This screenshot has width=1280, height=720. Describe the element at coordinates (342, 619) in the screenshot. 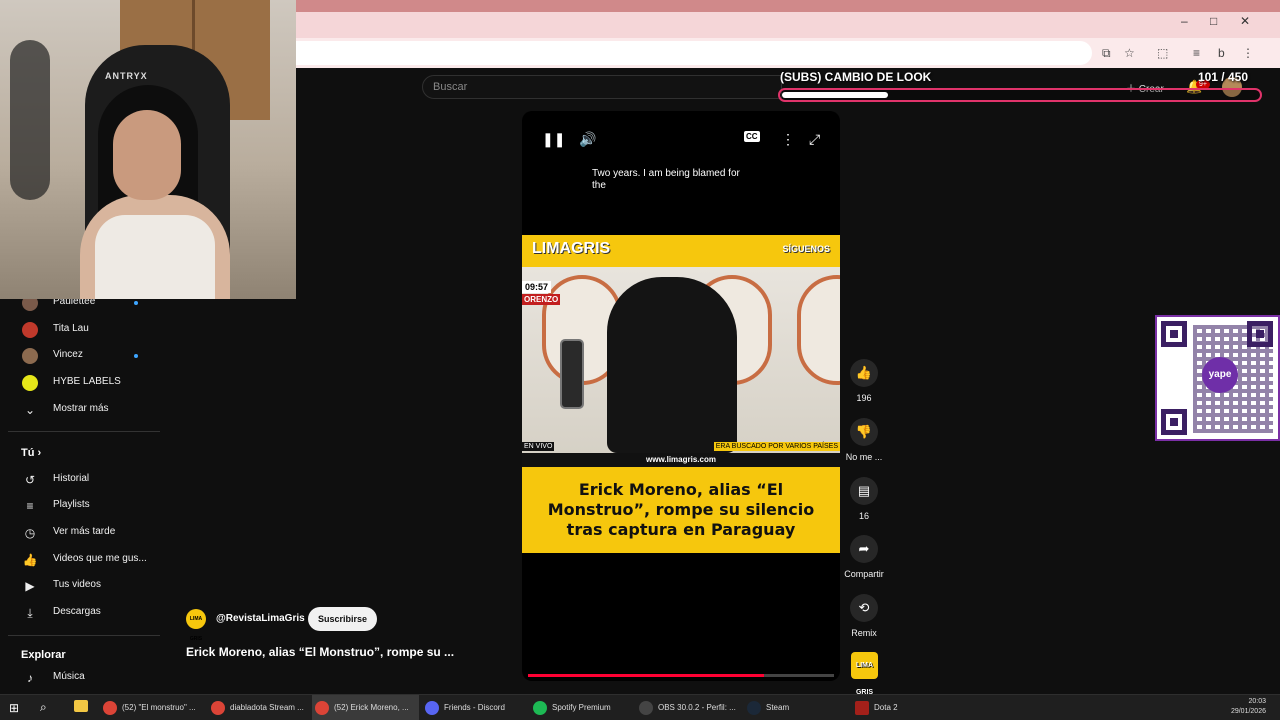

I see `subscribe-button: Suscribirse` at that location.